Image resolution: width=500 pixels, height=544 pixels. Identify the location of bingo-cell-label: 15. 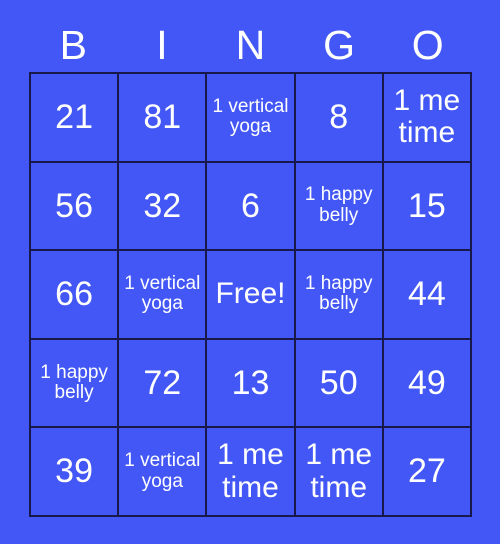
(426, 205).